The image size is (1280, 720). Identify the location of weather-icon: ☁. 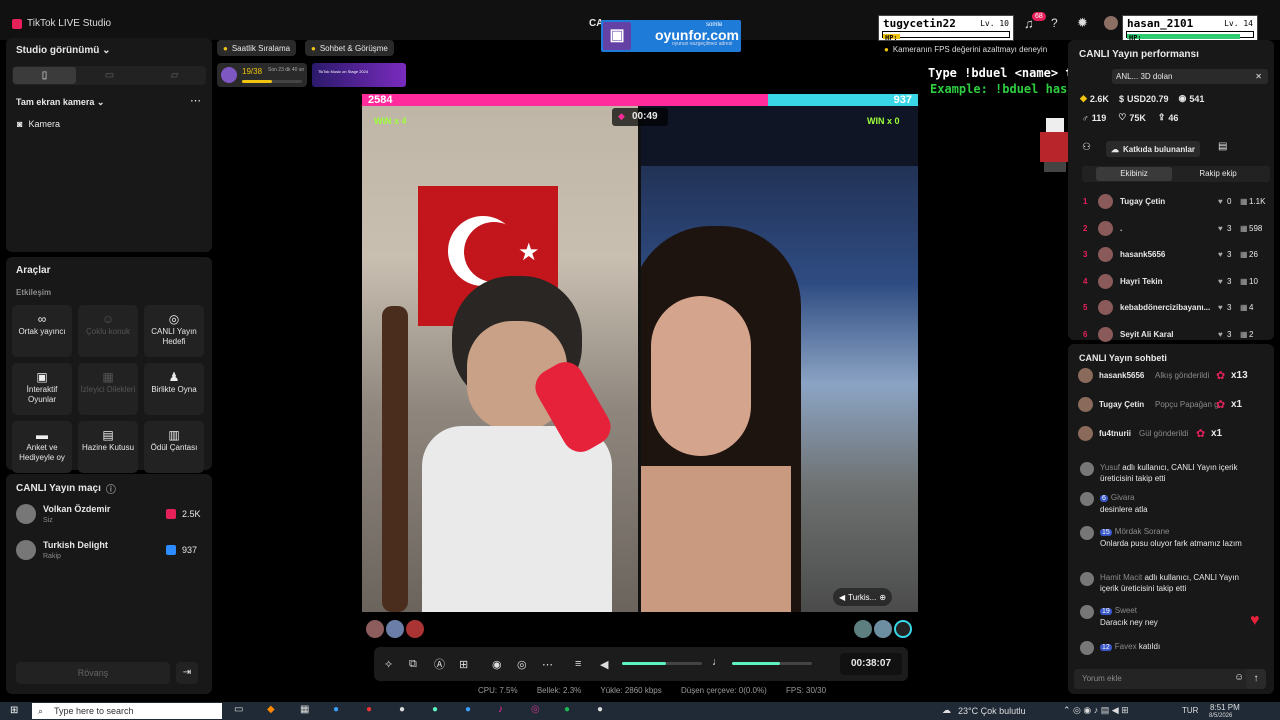
(946, 710).